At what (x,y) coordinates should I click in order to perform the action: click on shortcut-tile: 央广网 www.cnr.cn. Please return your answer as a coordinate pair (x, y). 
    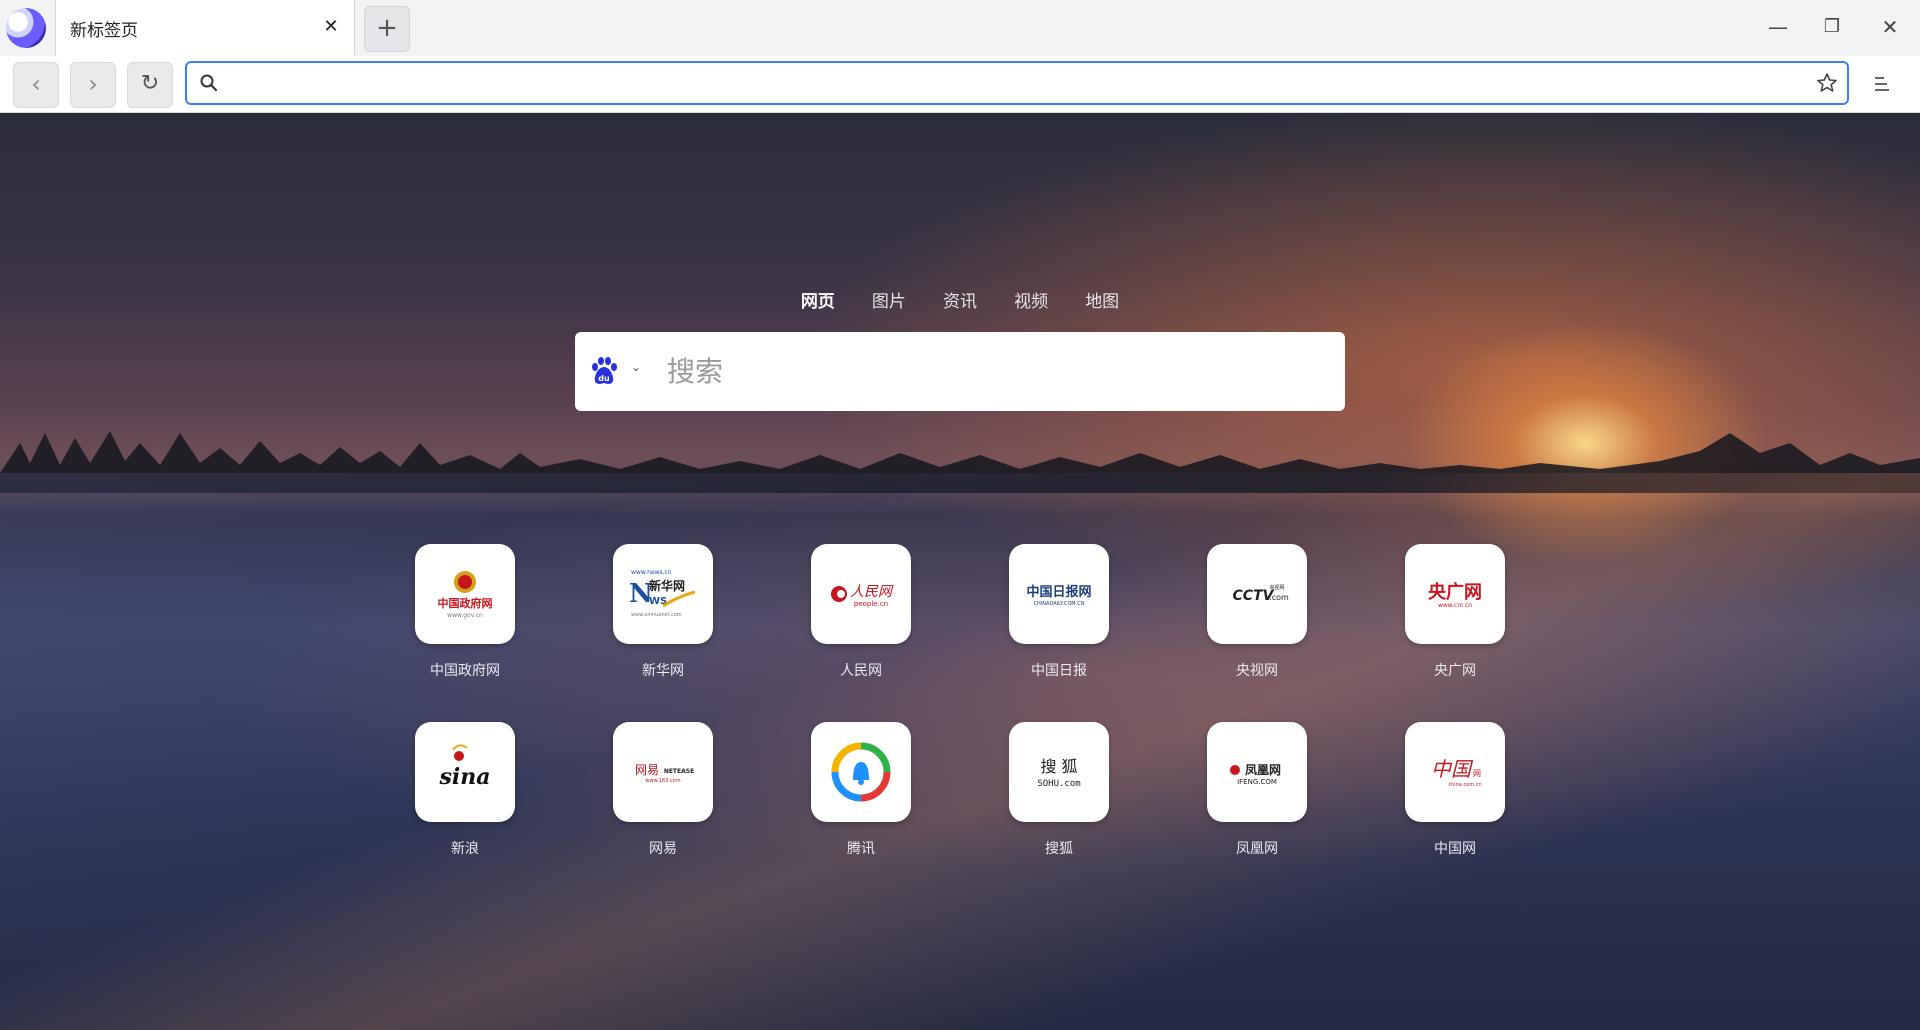
    Looking at the image, I should click on (1455, 594).